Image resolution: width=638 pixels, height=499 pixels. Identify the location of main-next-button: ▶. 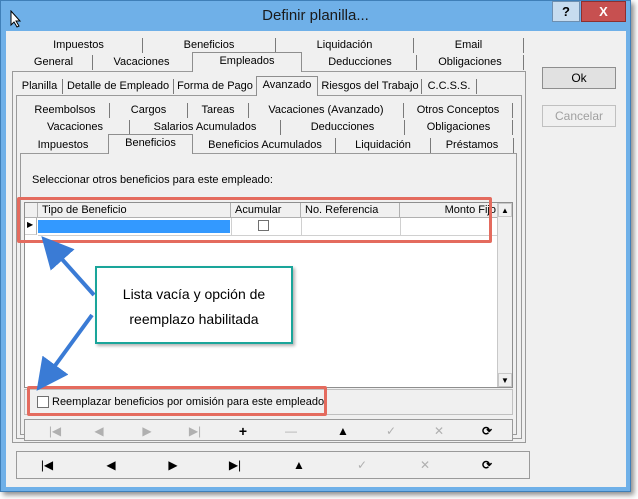
(173, 465).